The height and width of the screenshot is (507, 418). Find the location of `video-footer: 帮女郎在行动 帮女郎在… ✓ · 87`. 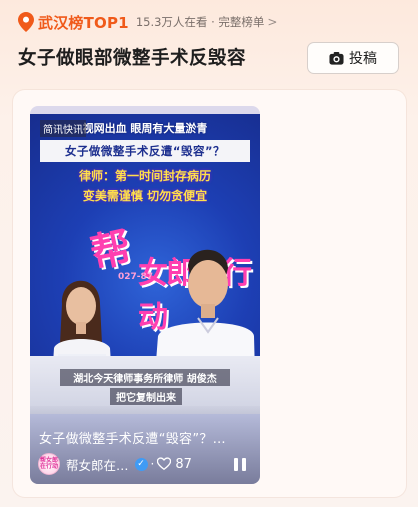

video-footer: 帮女郎在行动 帮女郎在… ✓ · 87 is located at coordinates (145, 464).